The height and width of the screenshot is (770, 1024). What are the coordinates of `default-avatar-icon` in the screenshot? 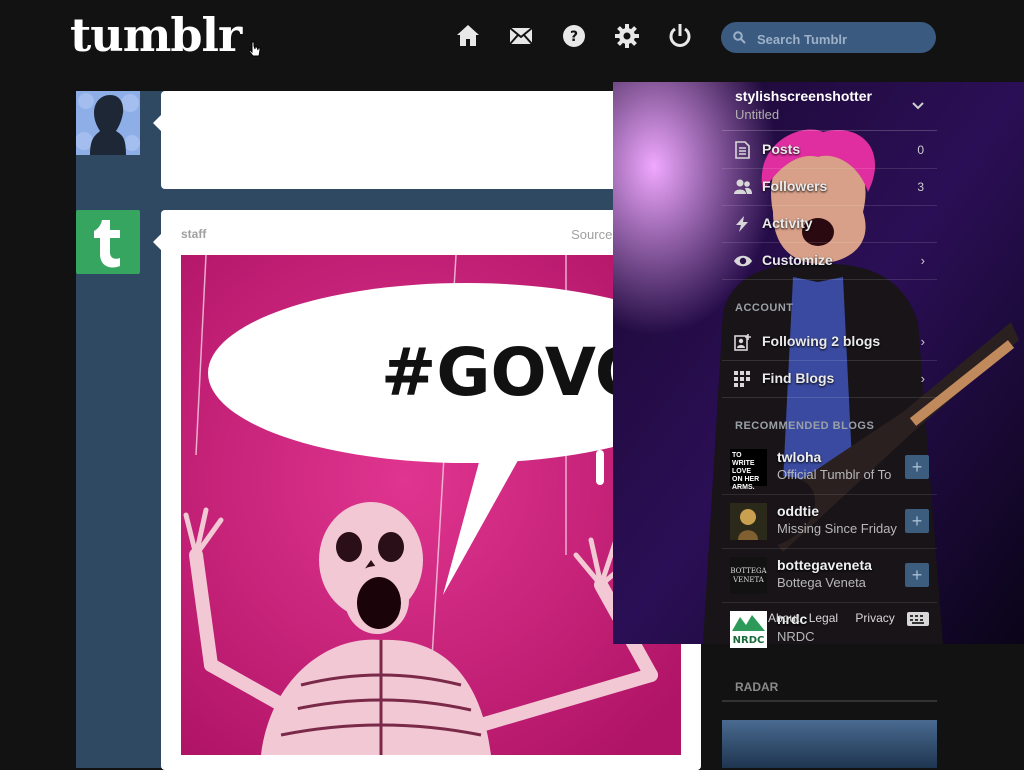 It's located at (108, 124).